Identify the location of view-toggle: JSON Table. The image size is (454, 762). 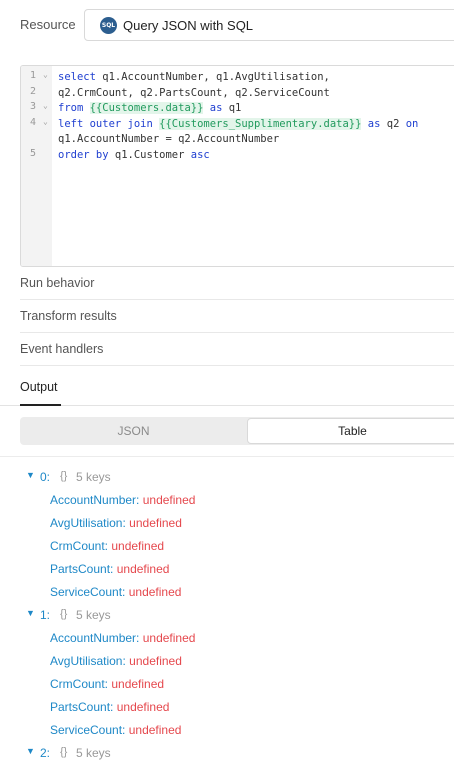
(237, 431).